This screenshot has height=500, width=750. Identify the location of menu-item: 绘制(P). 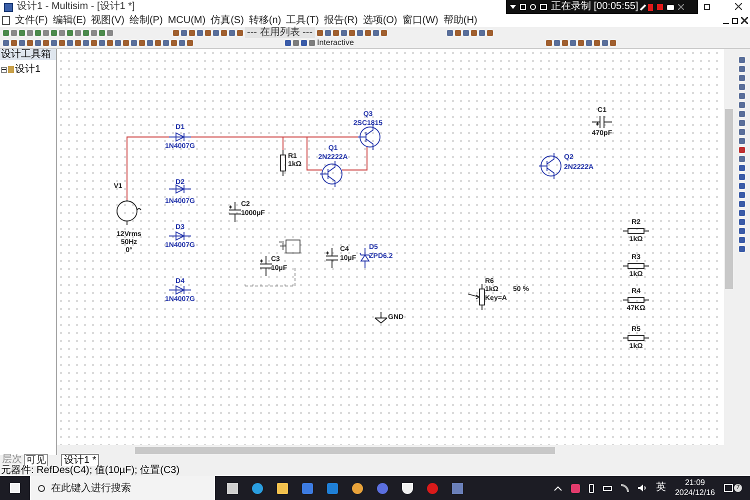
(146, 20).